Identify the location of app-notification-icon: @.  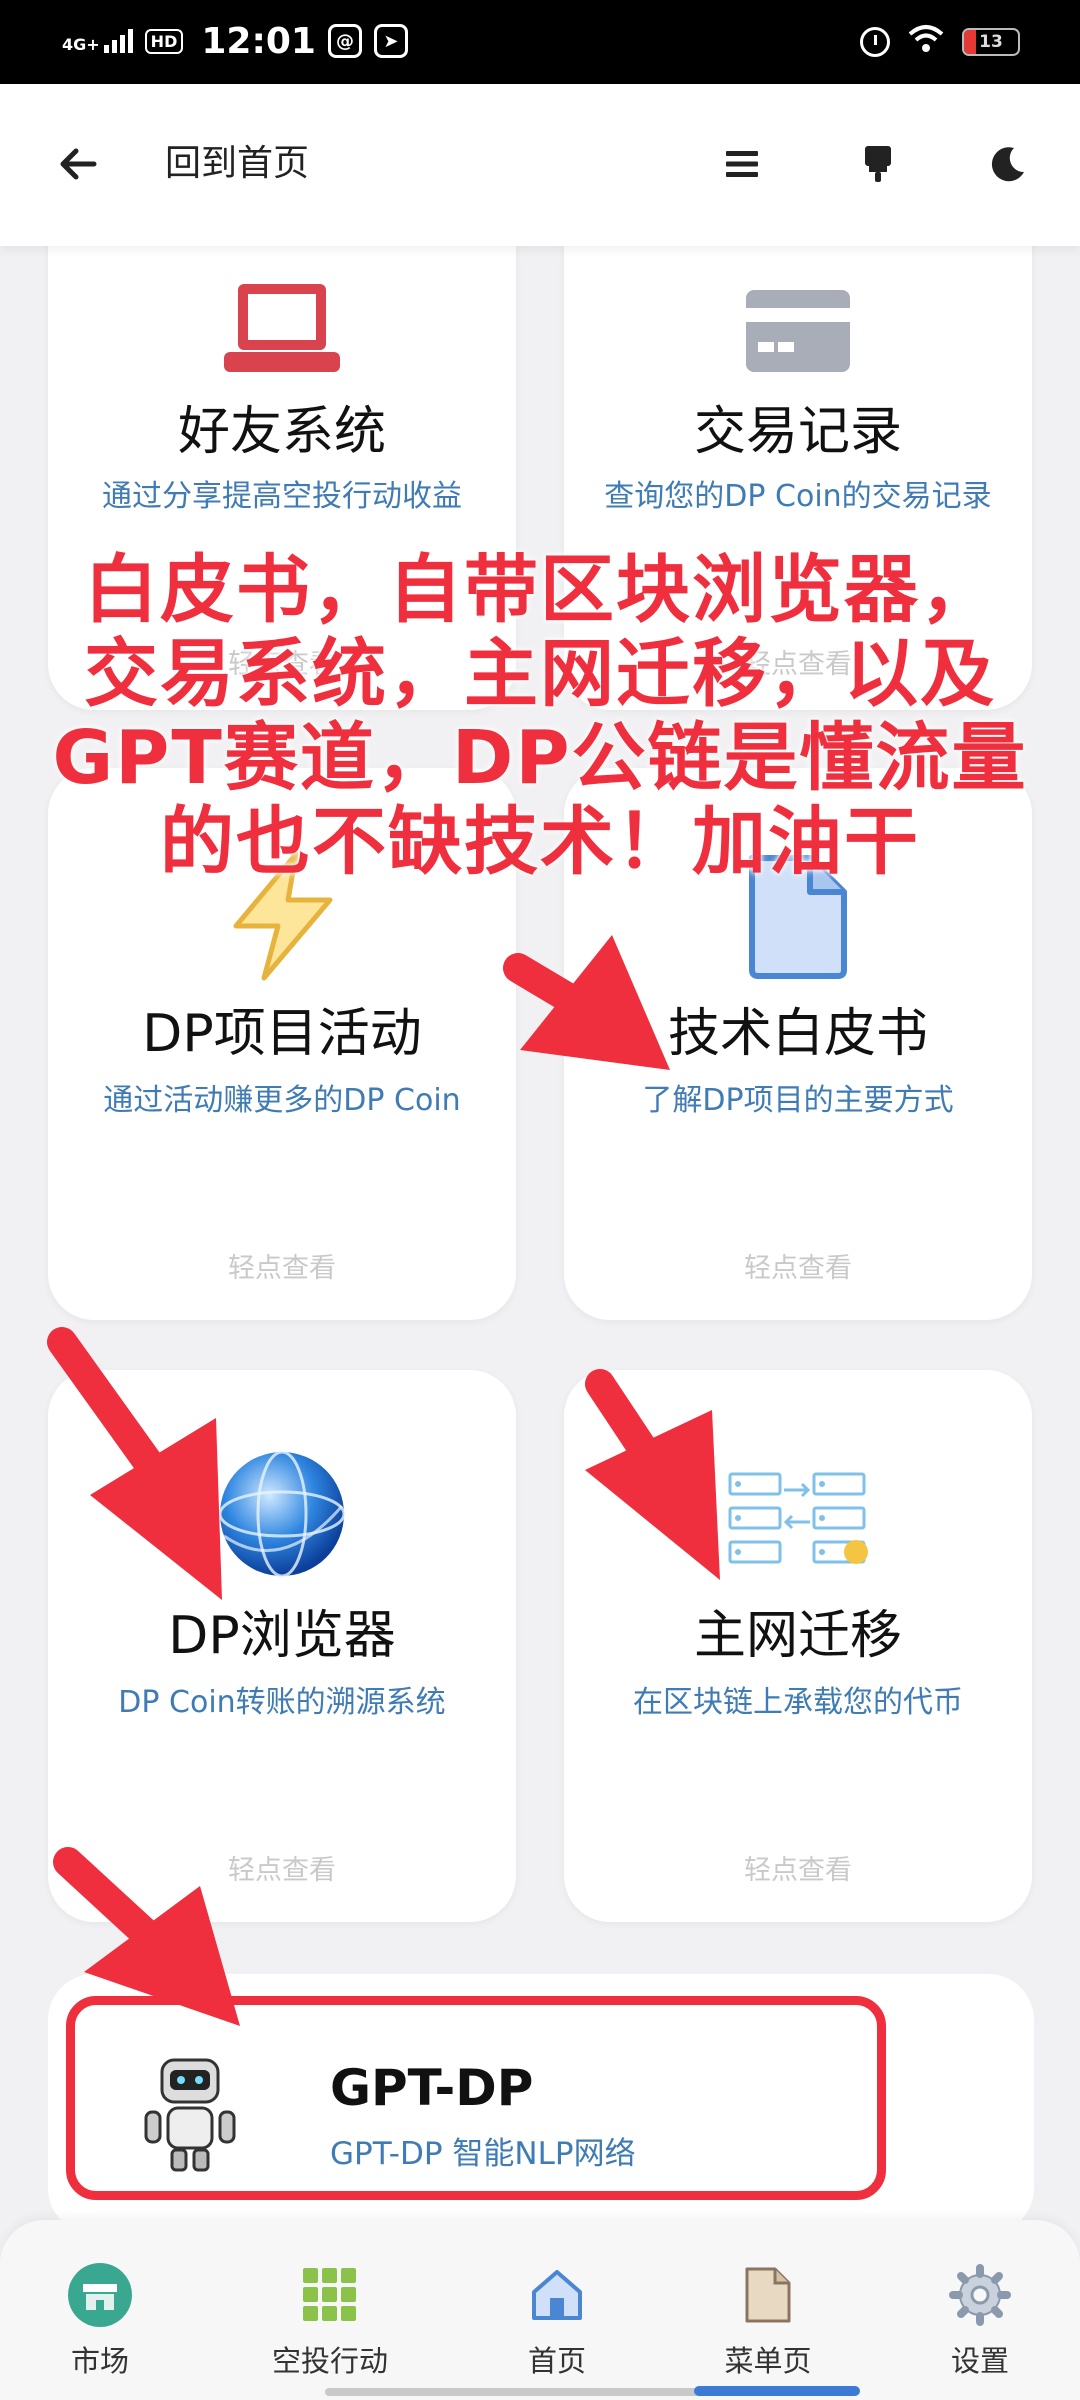
(344, 41).